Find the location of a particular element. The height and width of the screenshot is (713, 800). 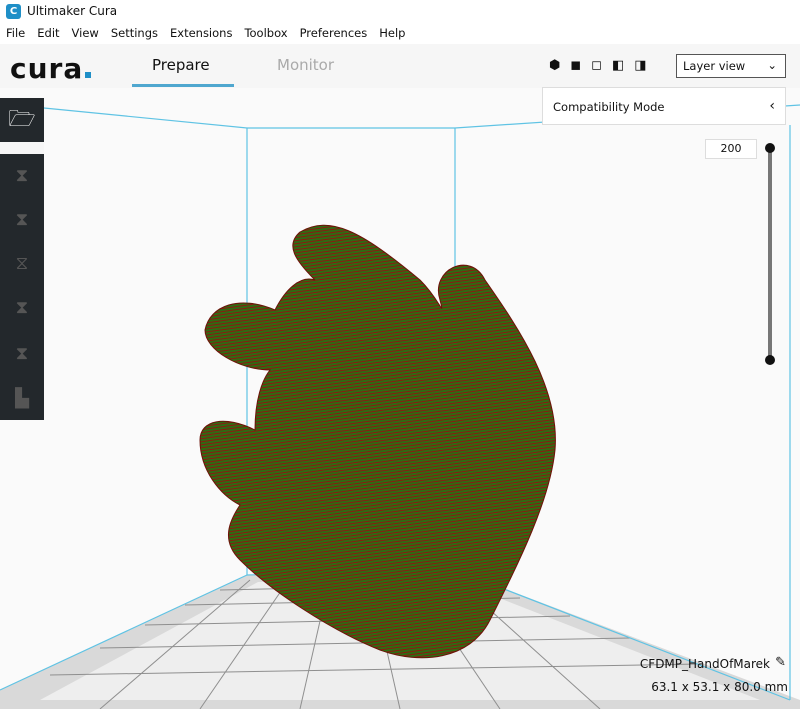

3d-view-icon: ⬢ is located at coordinates (554, 65).